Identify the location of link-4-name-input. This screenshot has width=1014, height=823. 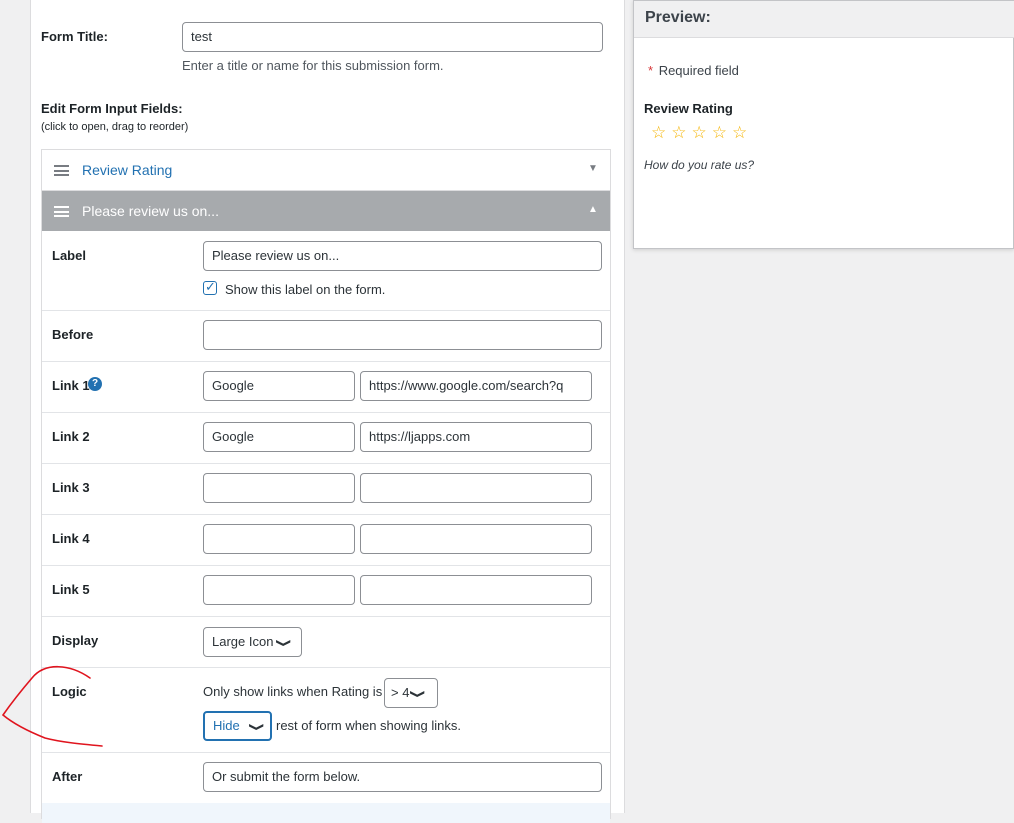
(279, 539).